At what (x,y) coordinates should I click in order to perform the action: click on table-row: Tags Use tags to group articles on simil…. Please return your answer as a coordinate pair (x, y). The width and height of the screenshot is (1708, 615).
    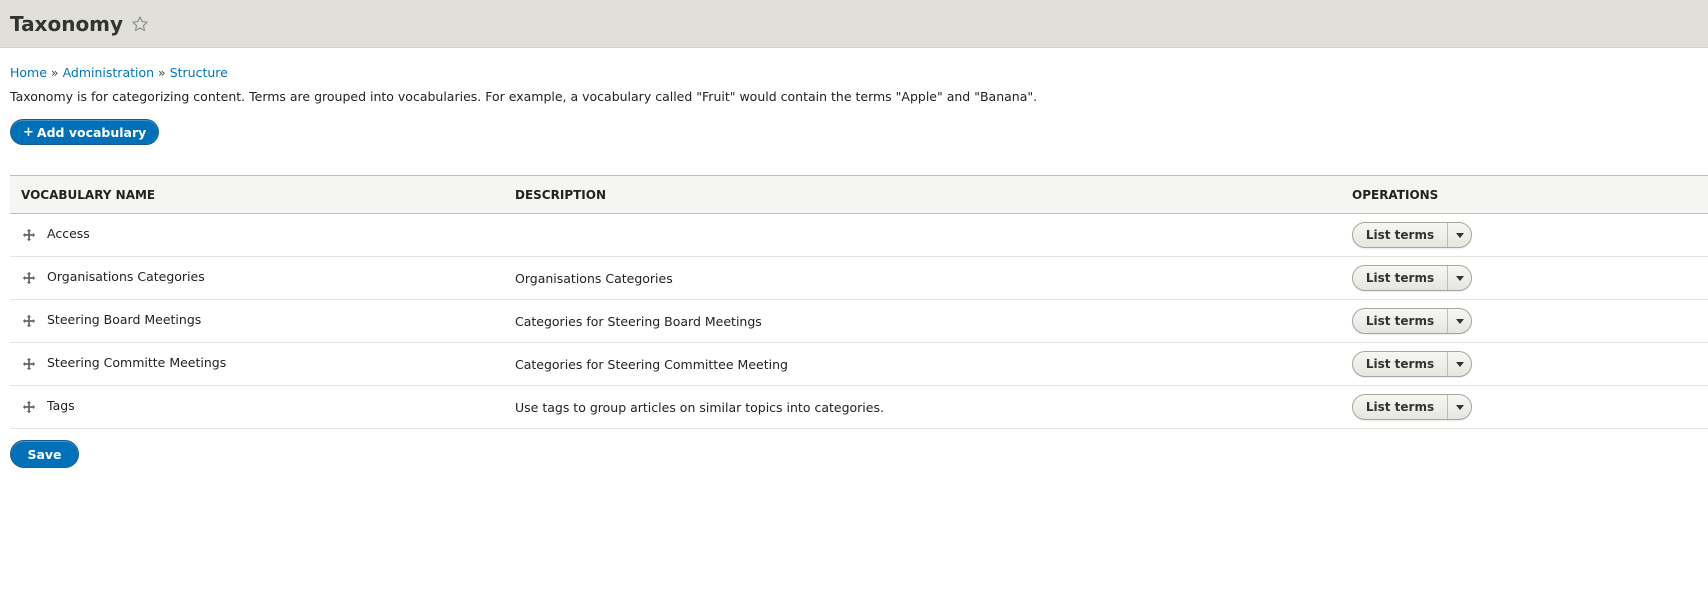
    Looking at the image, I should click on (859, 407).